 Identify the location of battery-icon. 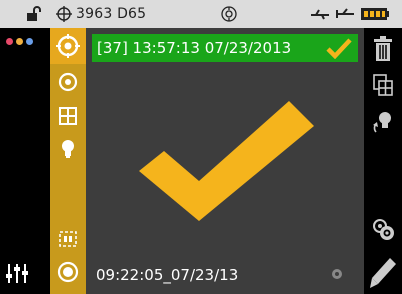
(375, 14).